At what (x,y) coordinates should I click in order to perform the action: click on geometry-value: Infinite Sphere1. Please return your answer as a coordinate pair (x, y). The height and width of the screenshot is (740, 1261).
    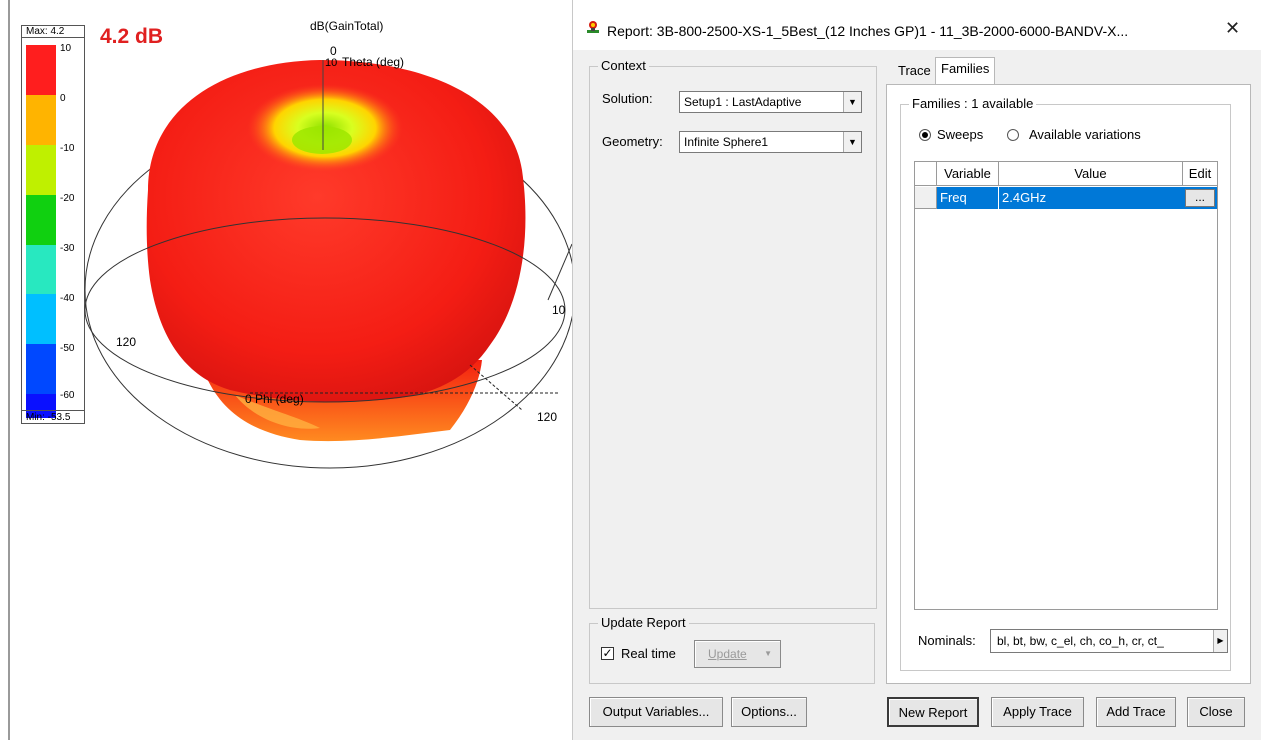
    Looking at the image, I should click on (726, 142).